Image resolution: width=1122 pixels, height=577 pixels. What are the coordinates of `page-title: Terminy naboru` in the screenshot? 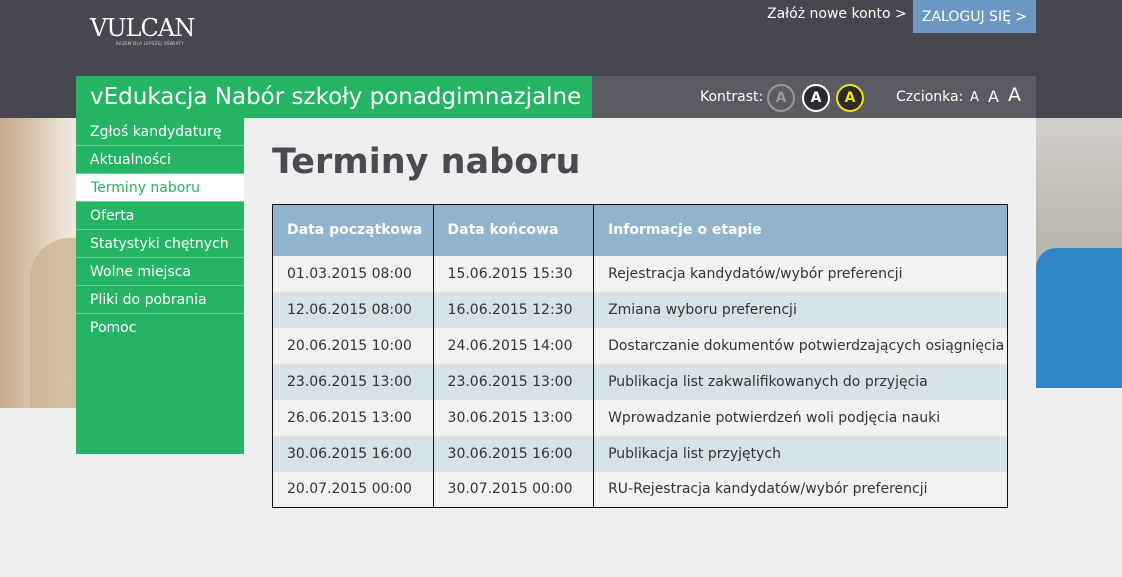 It's located at (426, 162).